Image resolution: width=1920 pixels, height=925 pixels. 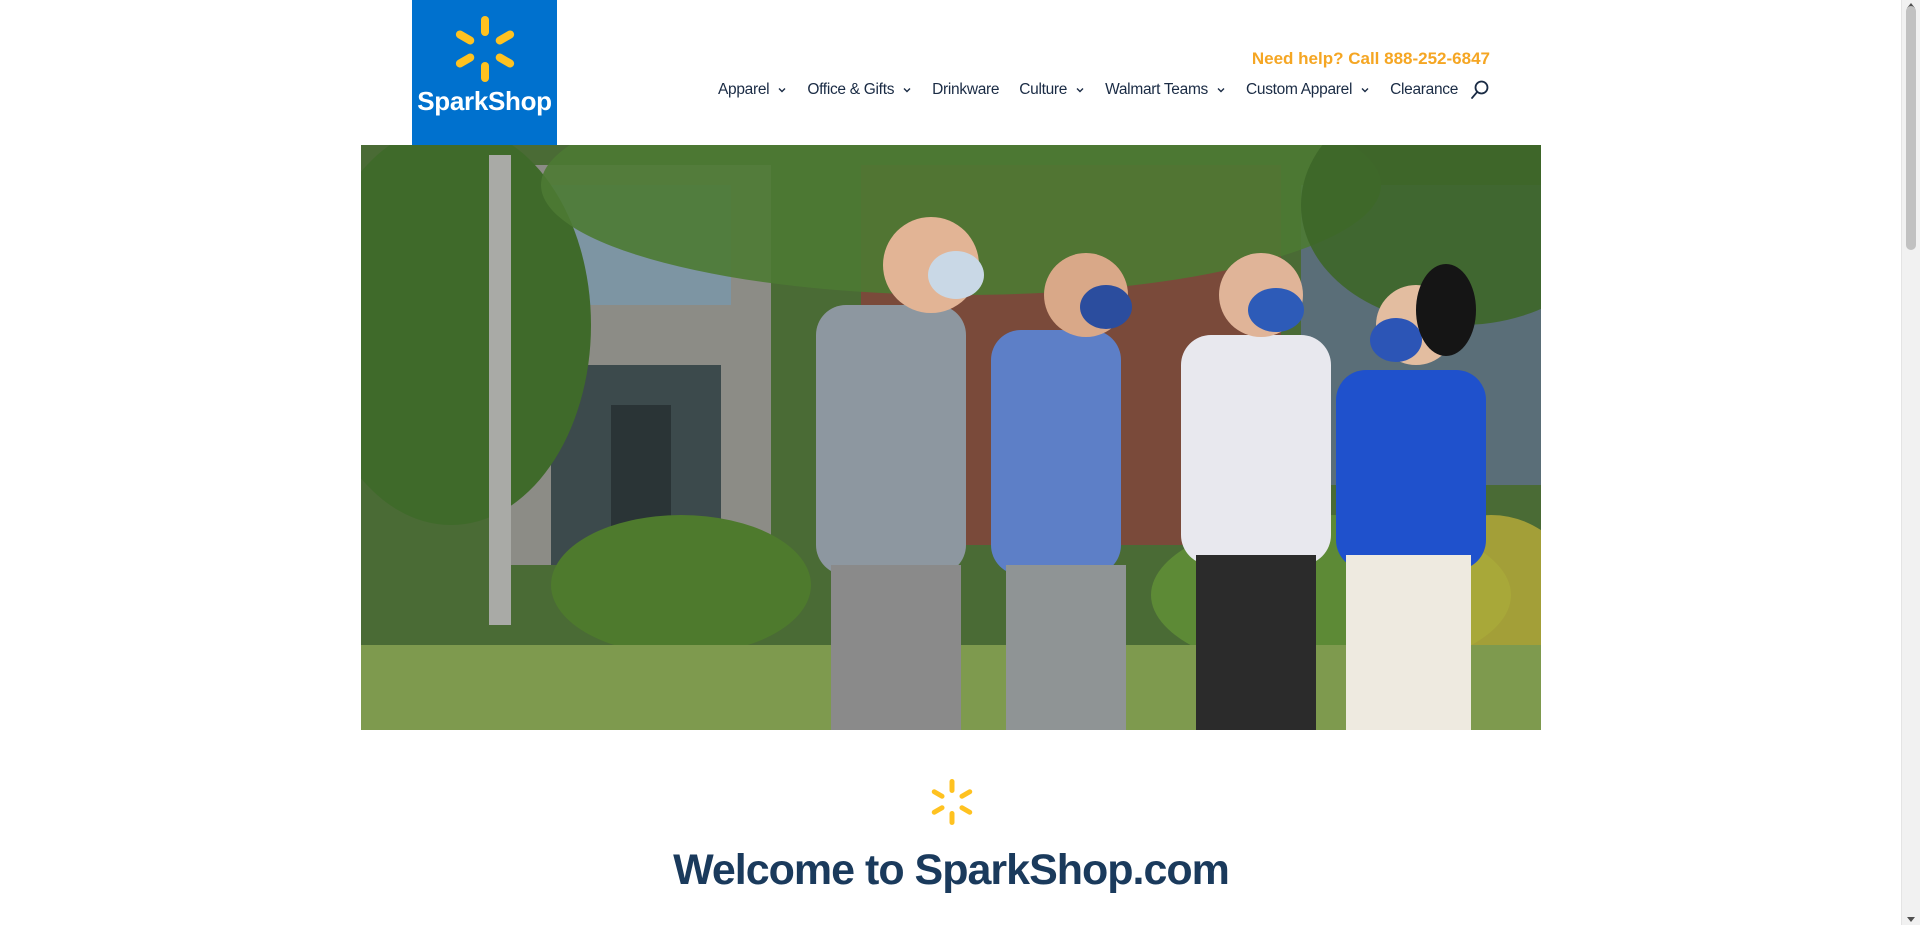 What do you see at coordinates (1911, 128) in the screenshot?
I see `scroll-thumb` at bounding box center [1911, 128].